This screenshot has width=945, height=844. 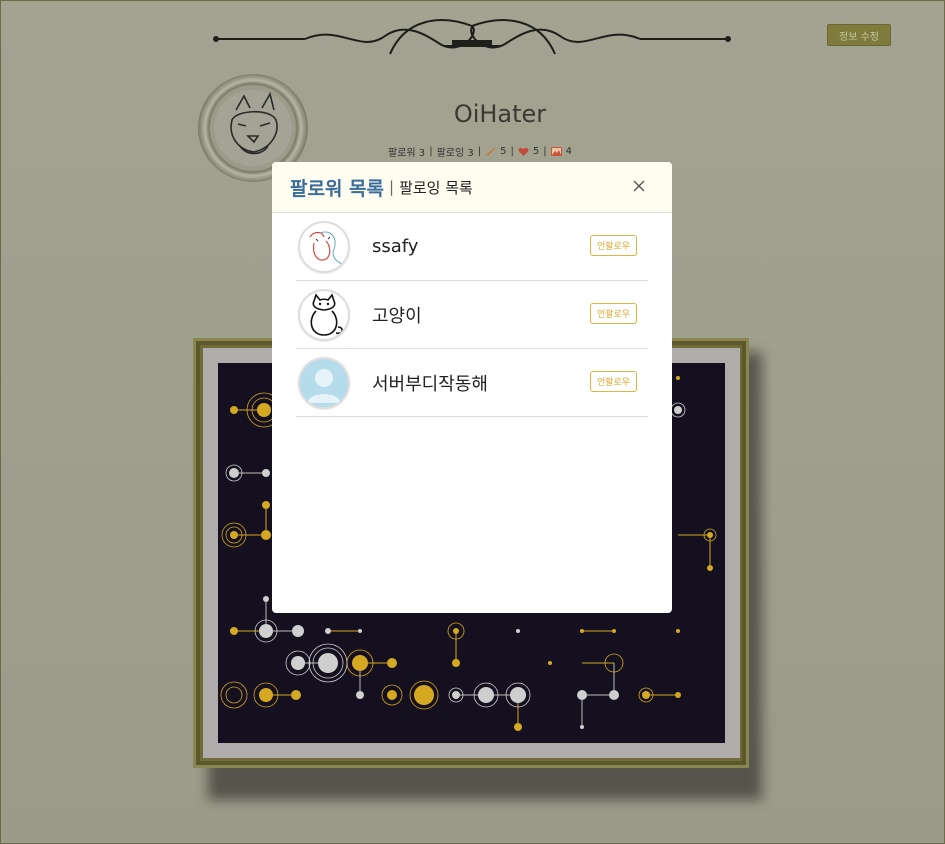 What do you see at coordinates (337, 187) in the screenshot?
I see `tab-followers: 팔로워 목록` at bounding box center [337, 187].